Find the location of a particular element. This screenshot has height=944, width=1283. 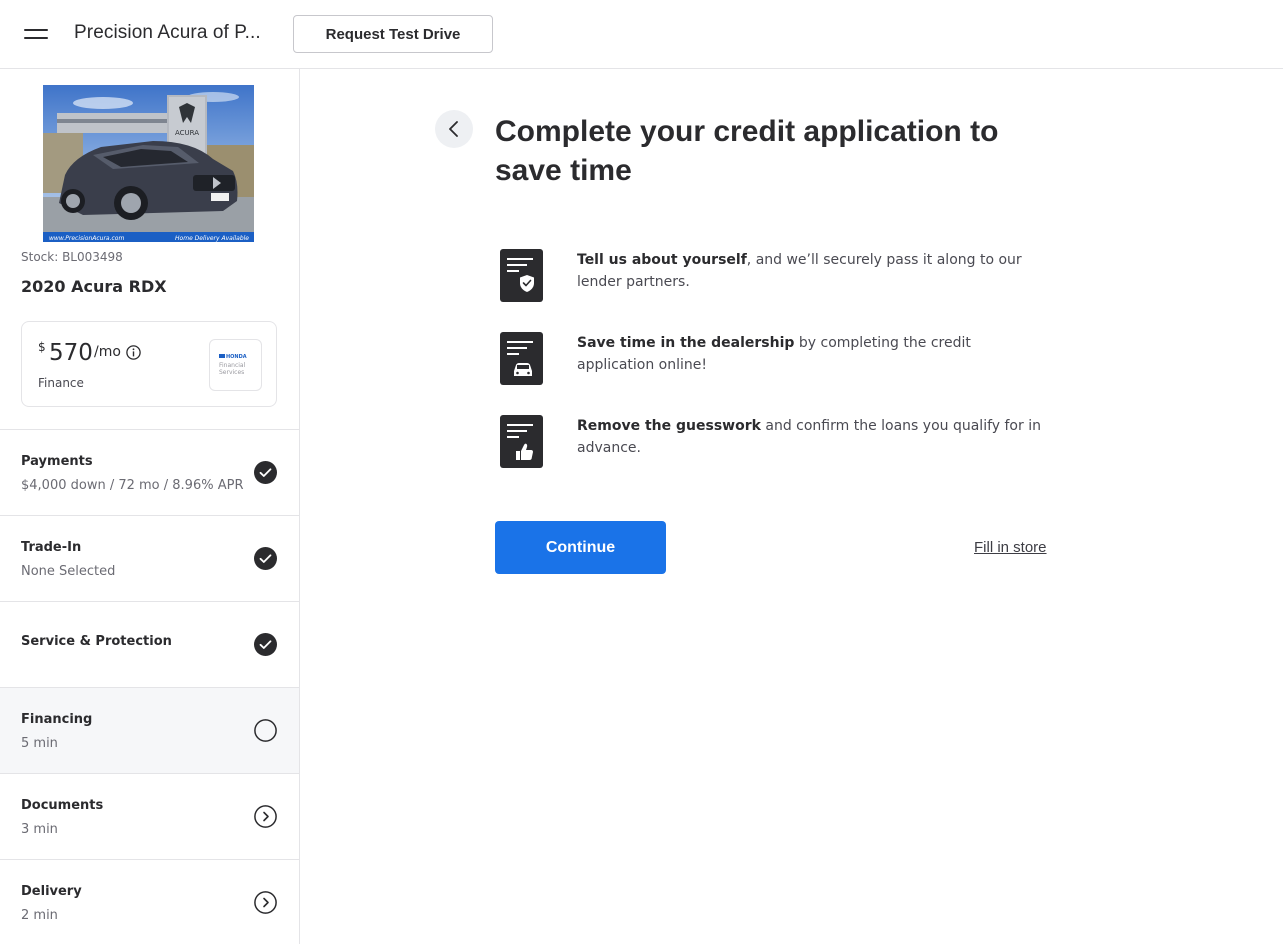

step-title: Payments is located at coordinates (57, 461).